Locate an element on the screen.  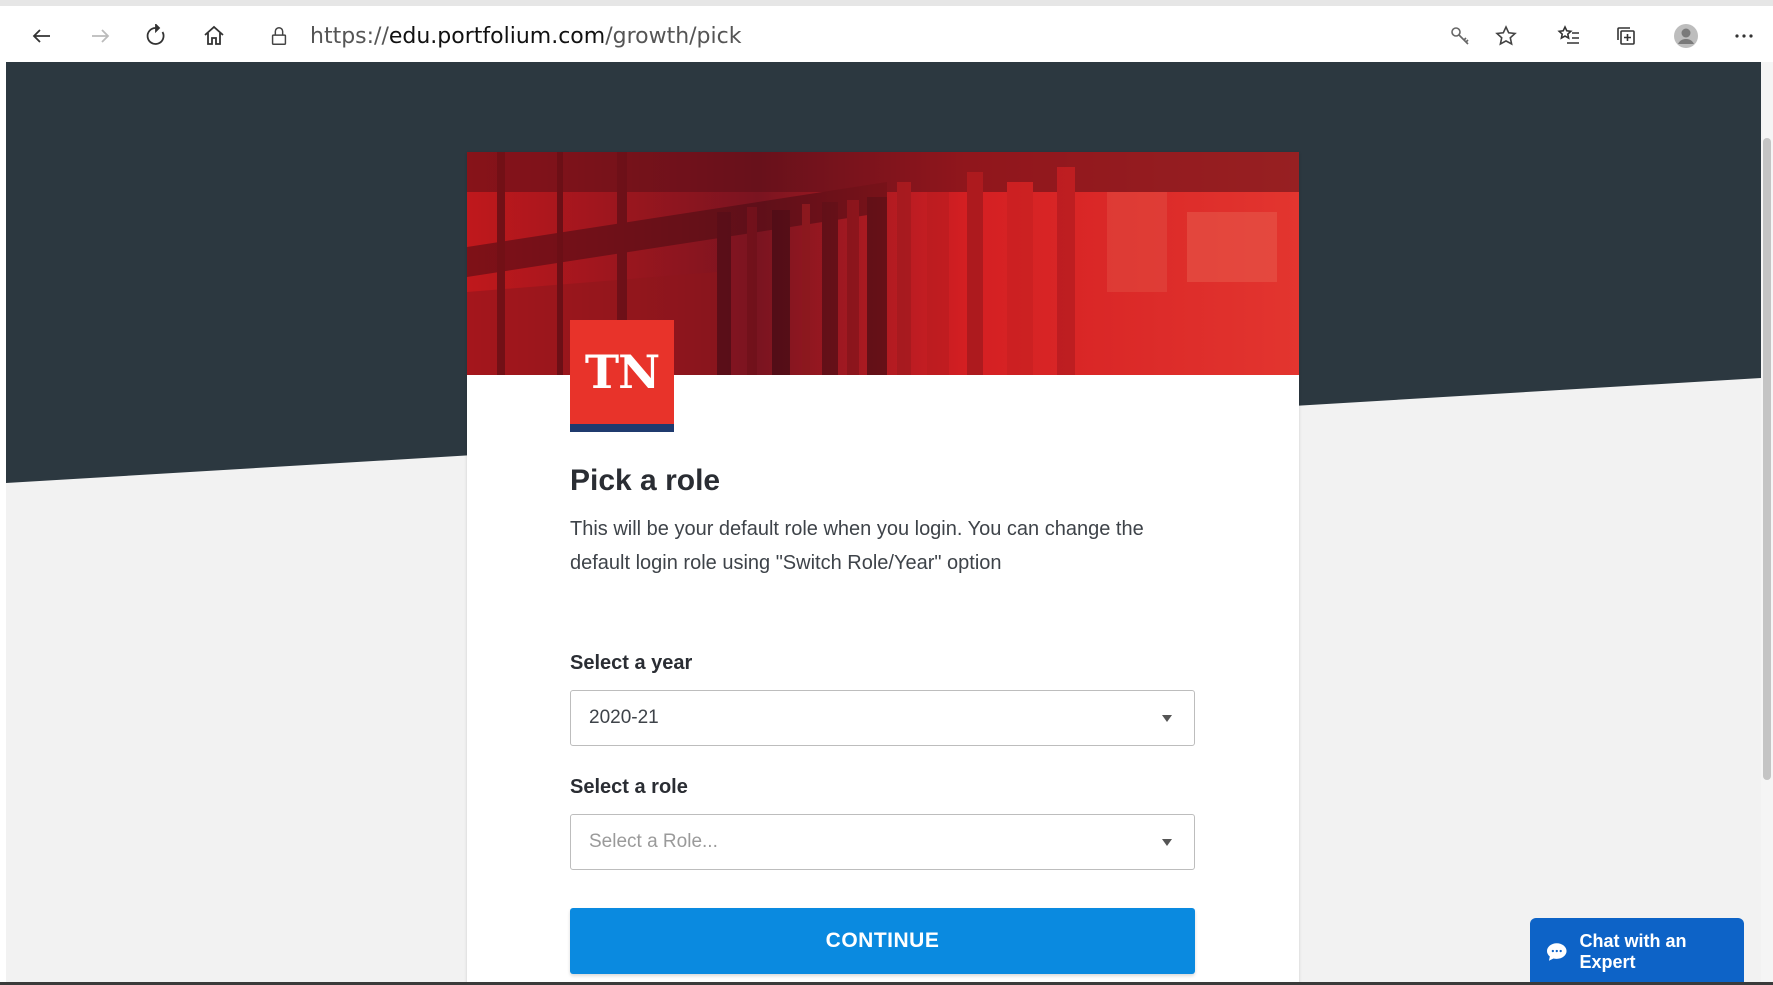
address-bar: https://edu.portfolium.com/growth/pick is located at coordinates (893, 36).